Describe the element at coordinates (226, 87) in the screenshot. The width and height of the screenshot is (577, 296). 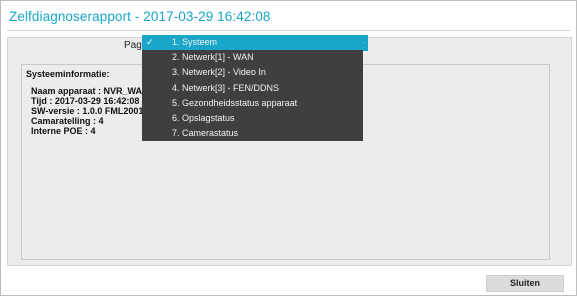
I see `menu-item-label: 4. Netwerk[3] - FEN/DDNS` at that location.